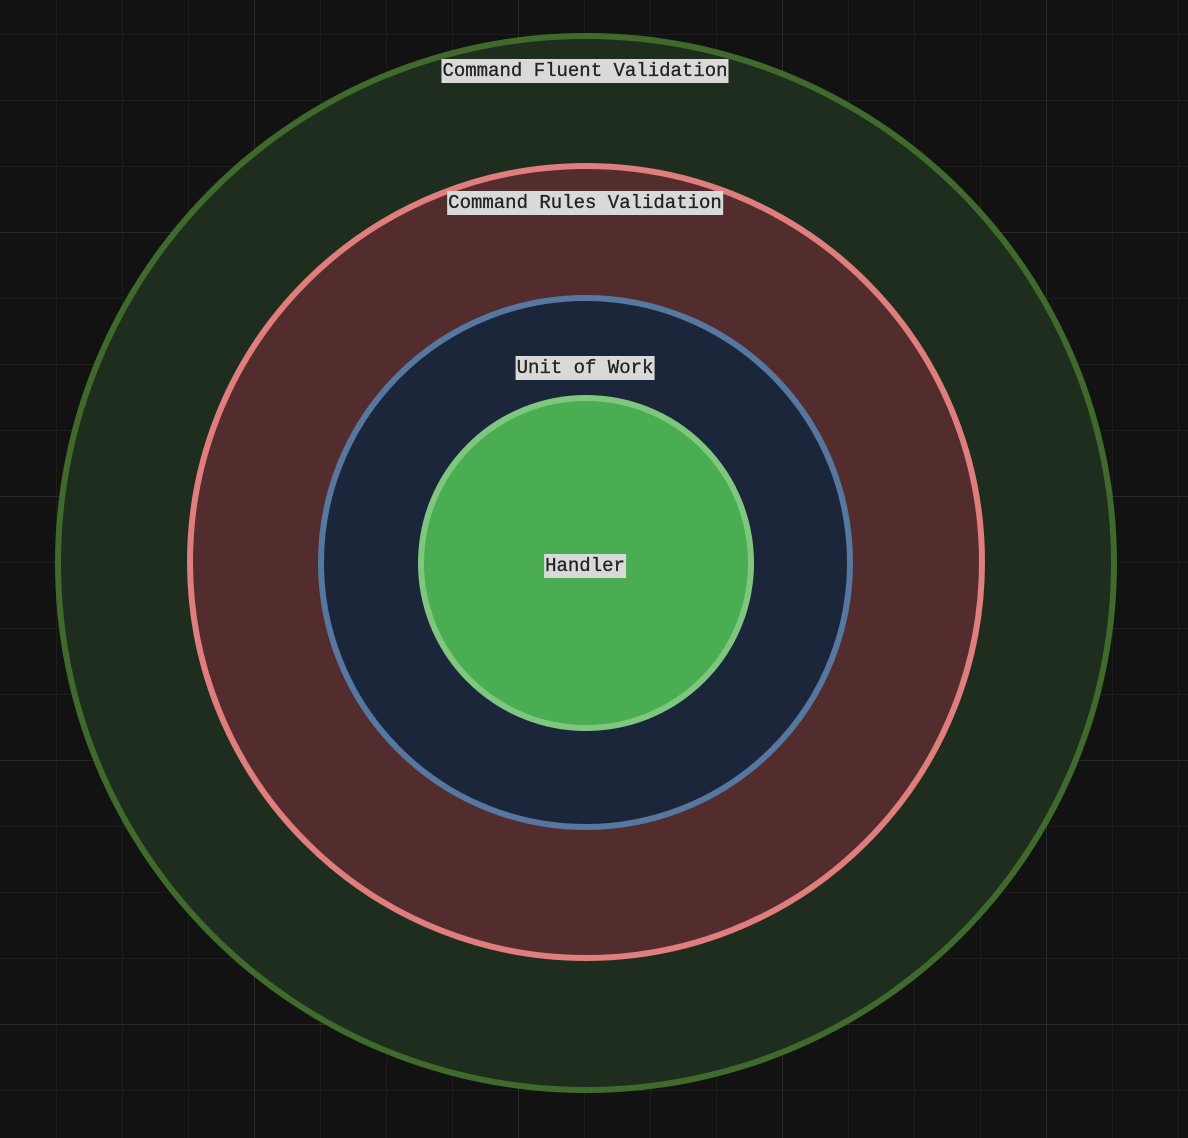 Image resolution: width=1188 pixels, height=1138 pixels. What do you see at coordinates (585, 71) in the screenshot?
I see `layer-label-command-fluent-validation: Command Fluent Validation` at bounding box center [585, 71].